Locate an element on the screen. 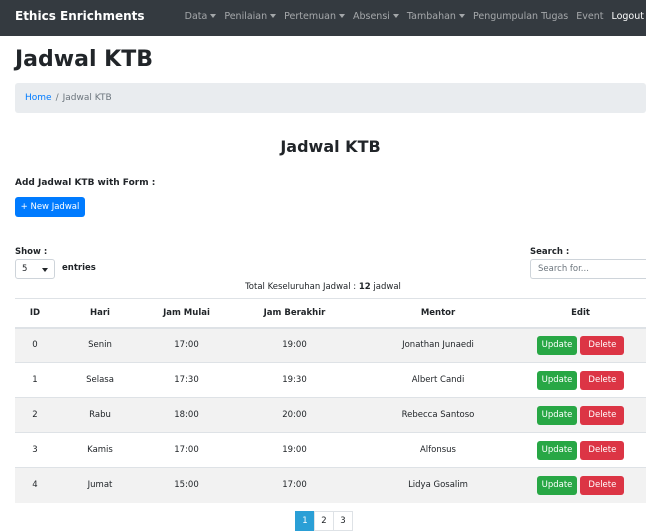 Image resolution: width=646 pixels, height=531 pixels. nav-item-pertemuan: Pertemuan is located at coordinates (314, 16).